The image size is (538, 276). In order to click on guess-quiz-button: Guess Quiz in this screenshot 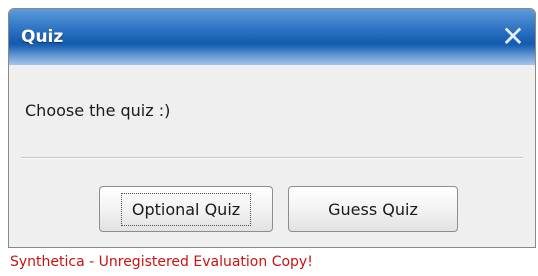, I will do `click(373, 209)`.